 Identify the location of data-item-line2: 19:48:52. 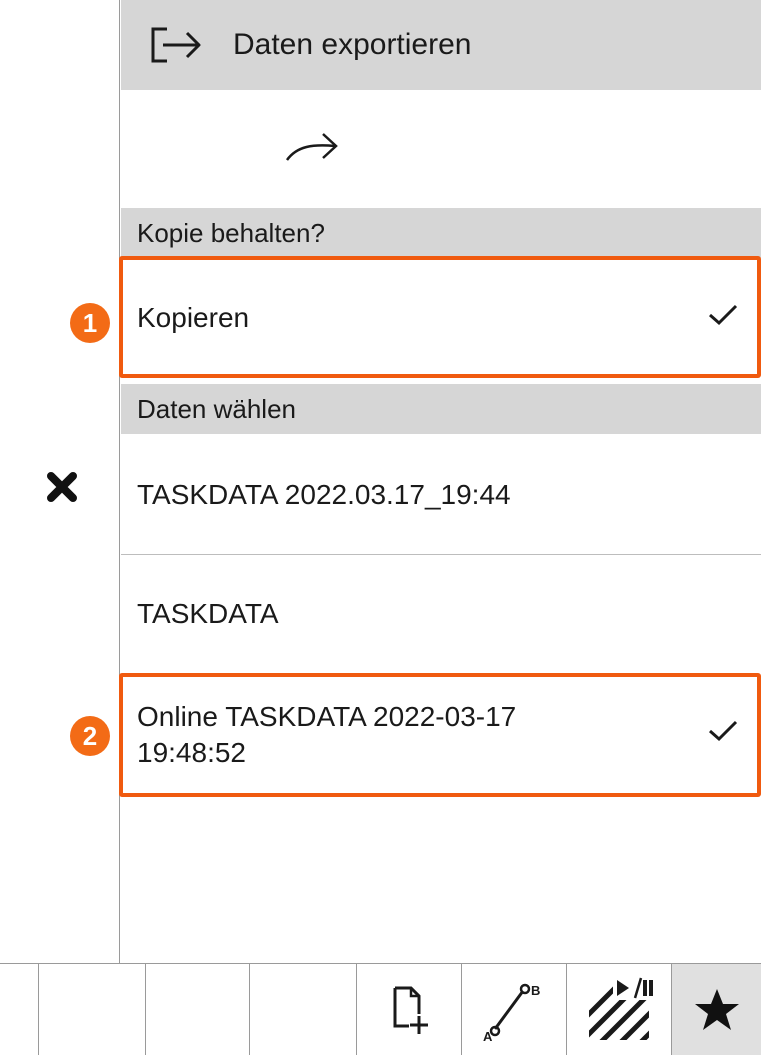
(191, 752).